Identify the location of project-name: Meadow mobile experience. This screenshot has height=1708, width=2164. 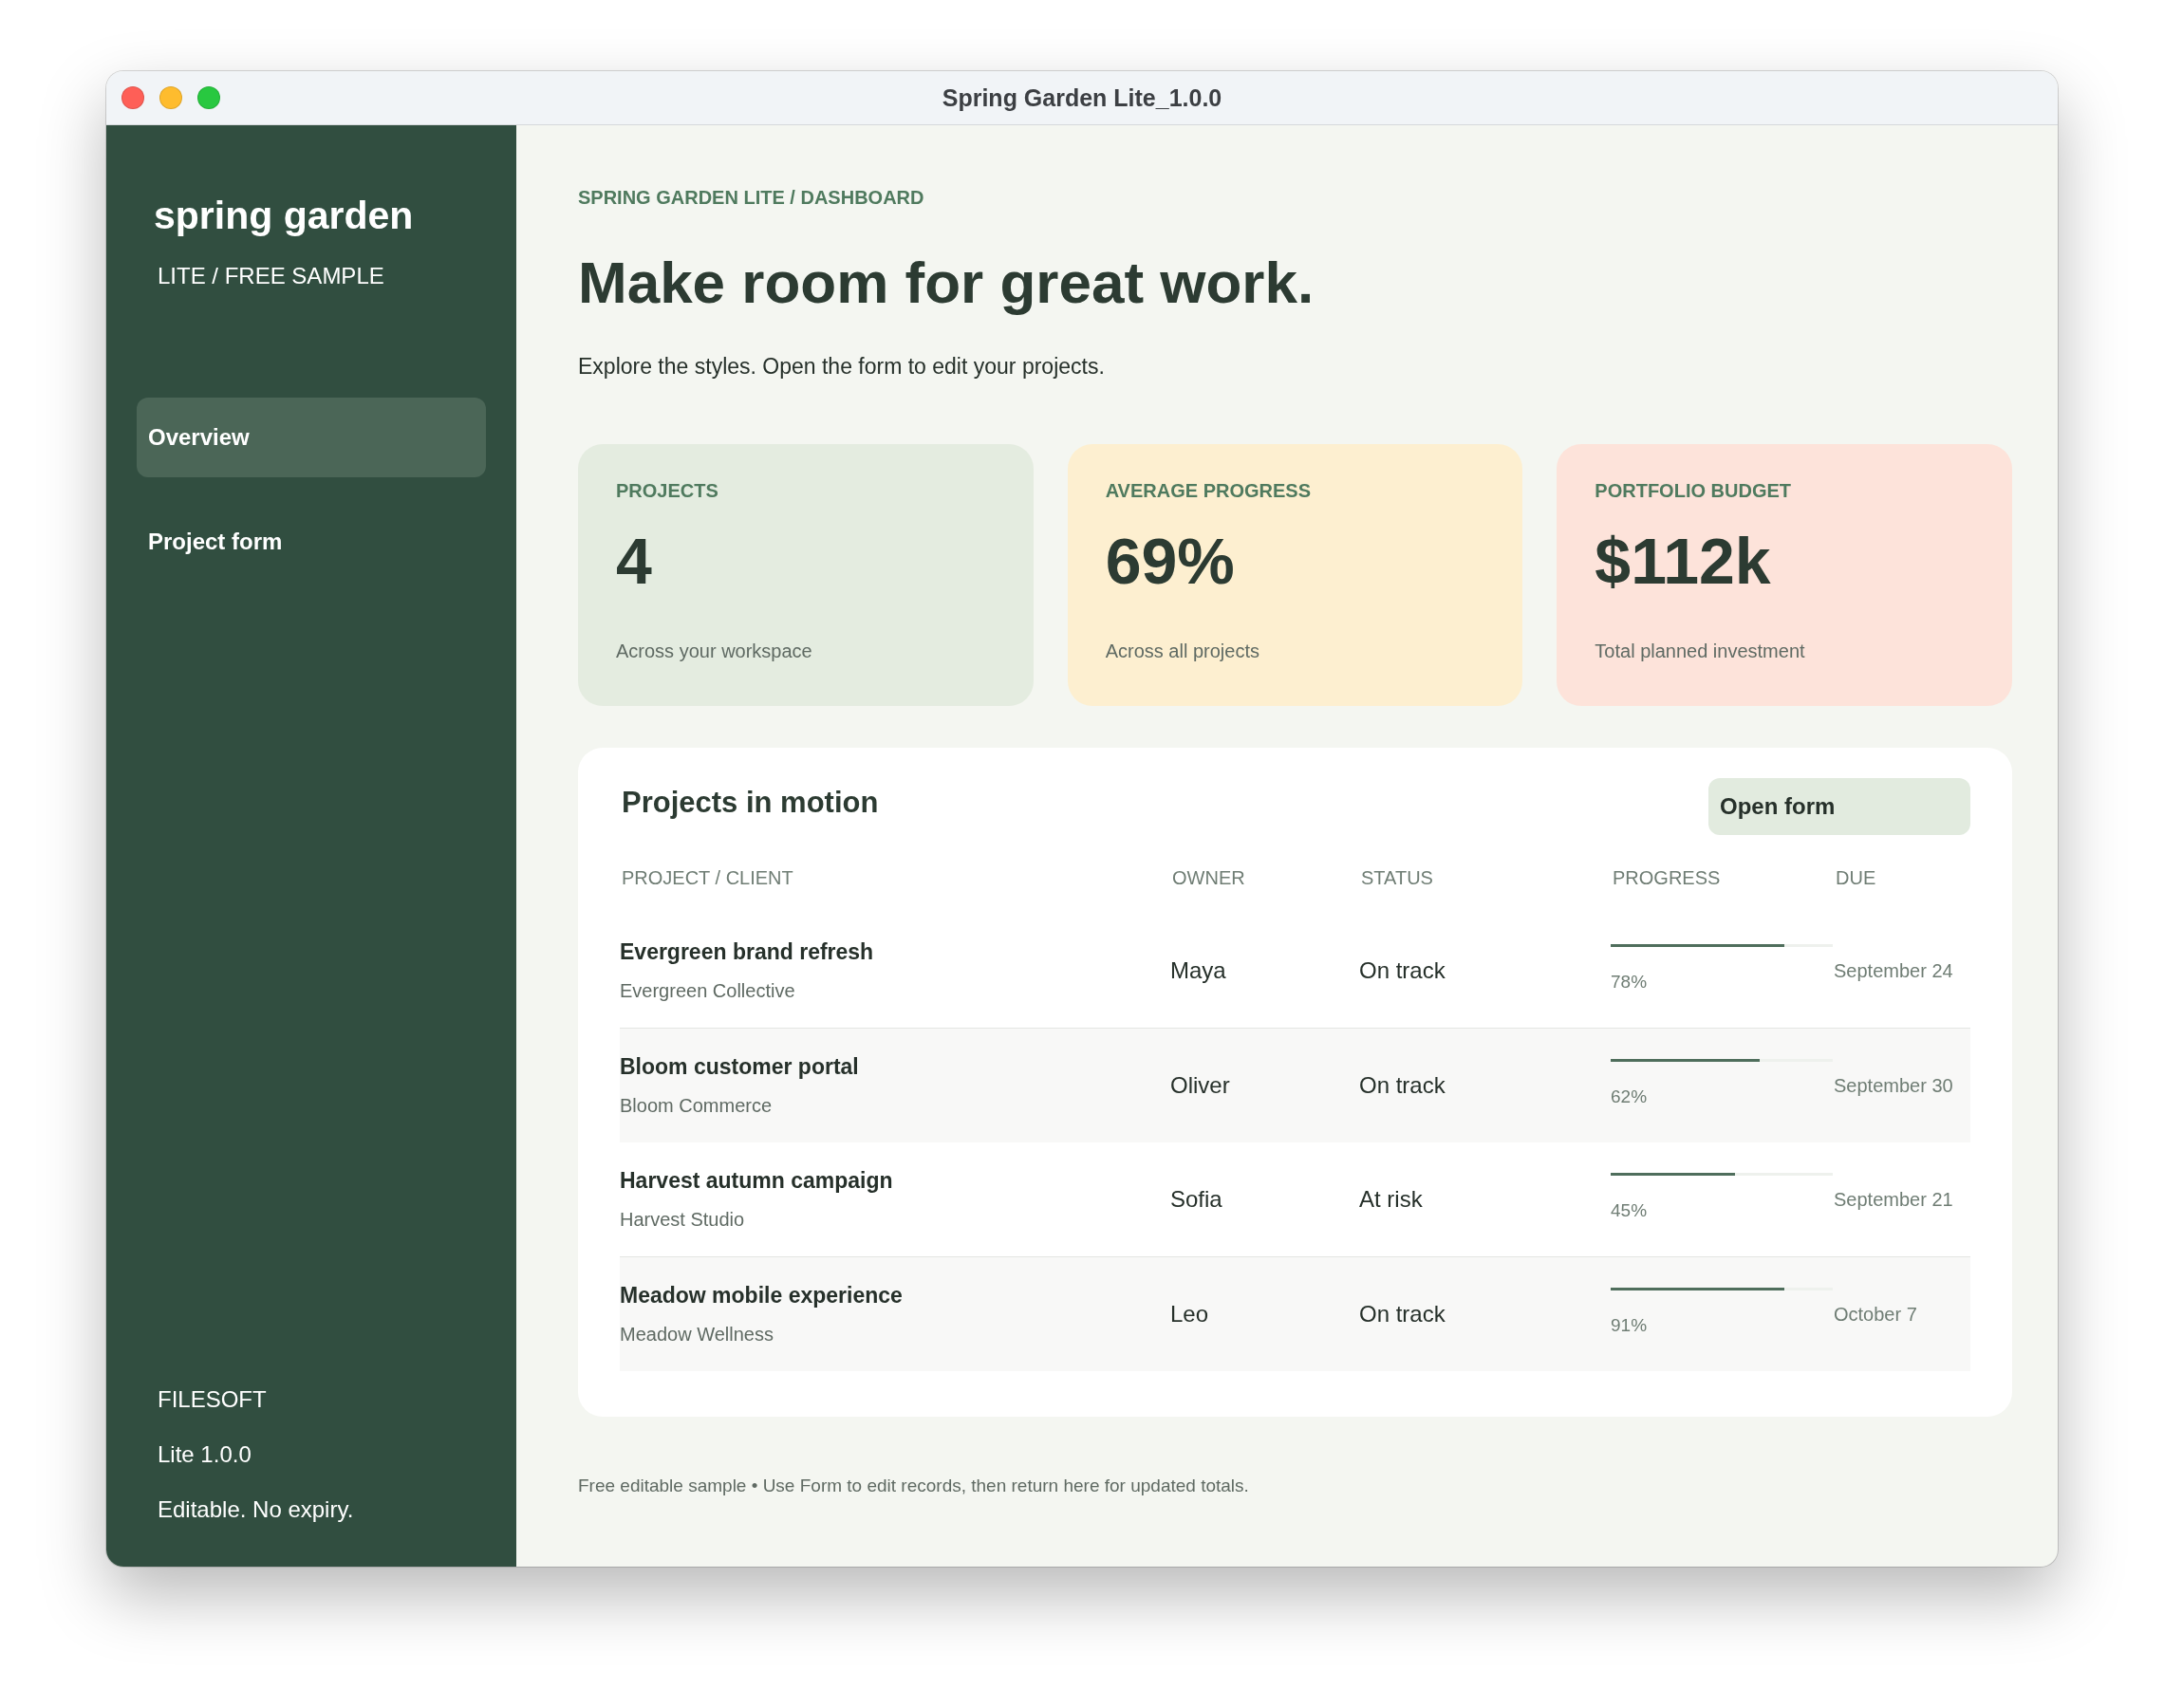
(762, 1296).